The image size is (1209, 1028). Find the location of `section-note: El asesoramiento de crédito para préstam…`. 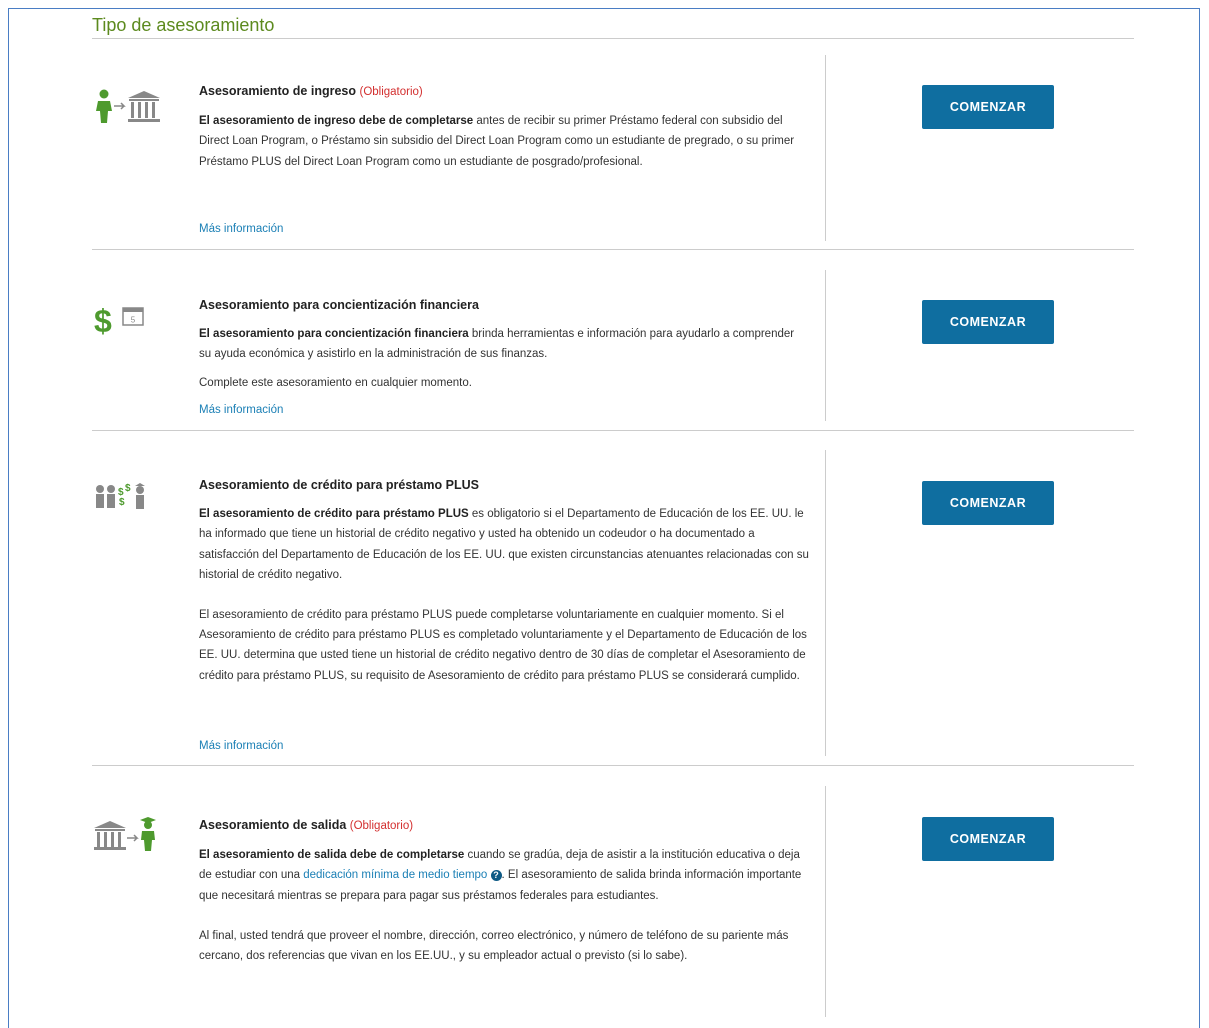

section-note: El asesoramiento de crédito para préstam… is located at coordinates (503, 645).